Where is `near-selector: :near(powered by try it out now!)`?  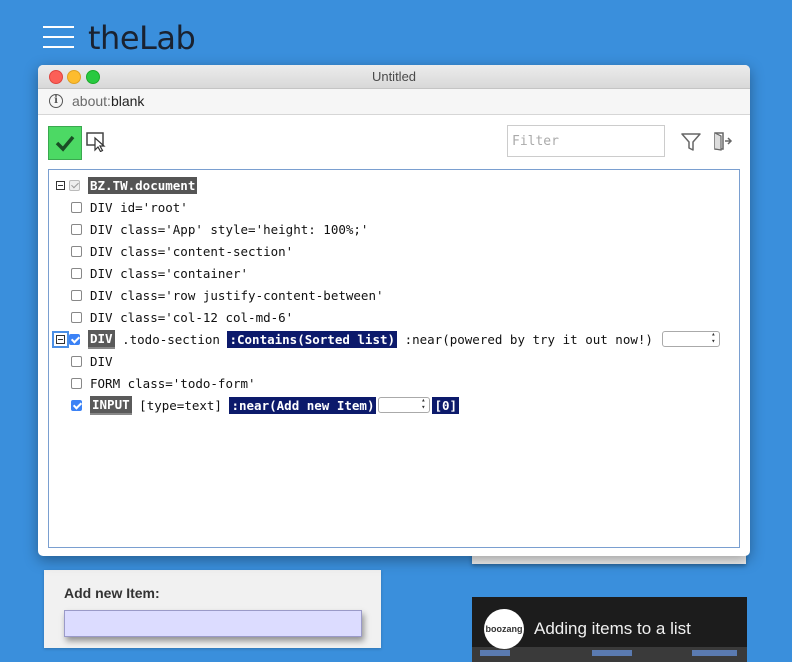
near-selector: :near(powered by try it out now!) is located at coordinates (528, 339).